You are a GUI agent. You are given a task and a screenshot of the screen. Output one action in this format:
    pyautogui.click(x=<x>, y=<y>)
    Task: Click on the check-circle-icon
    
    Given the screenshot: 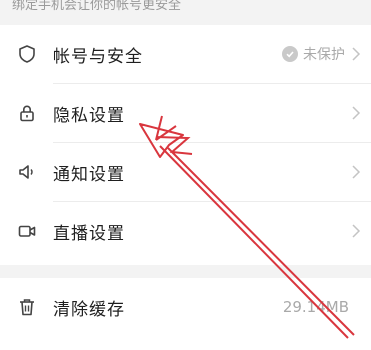 What is the action you would take?
    pyautogui.click(x=290, y=54)
    